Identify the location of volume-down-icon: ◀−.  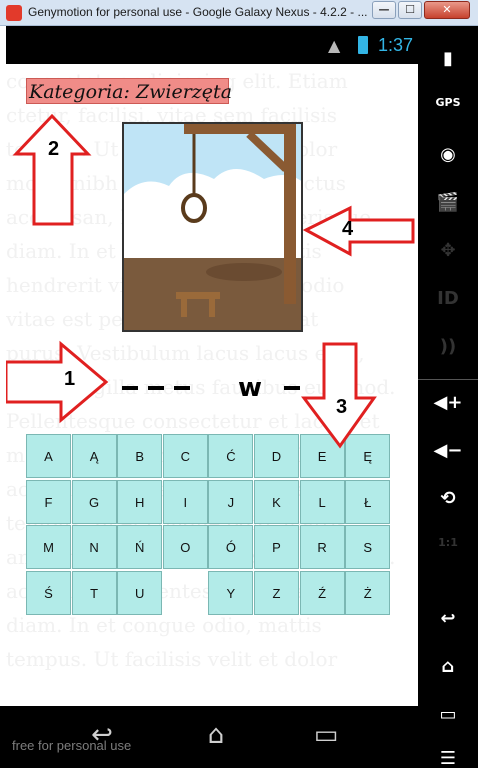
(448, 456).